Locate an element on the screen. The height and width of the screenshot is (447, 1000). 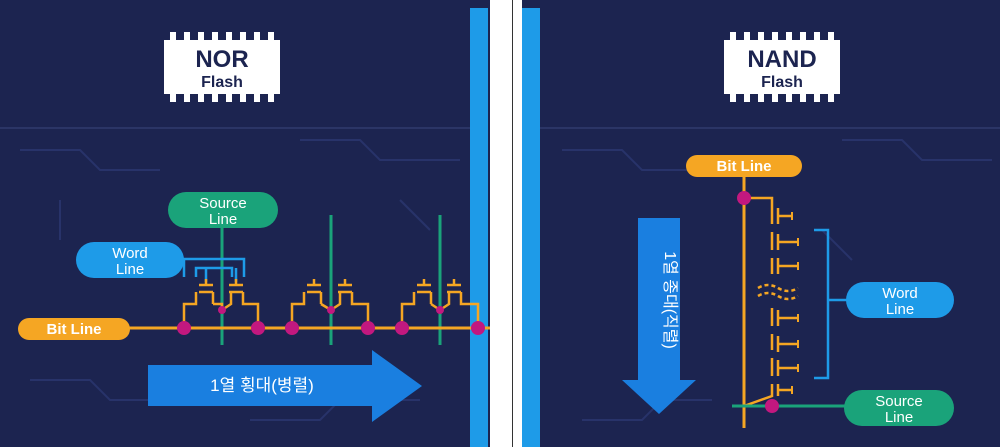
nor-word-line-connectors is located at coordinates (214, 269).